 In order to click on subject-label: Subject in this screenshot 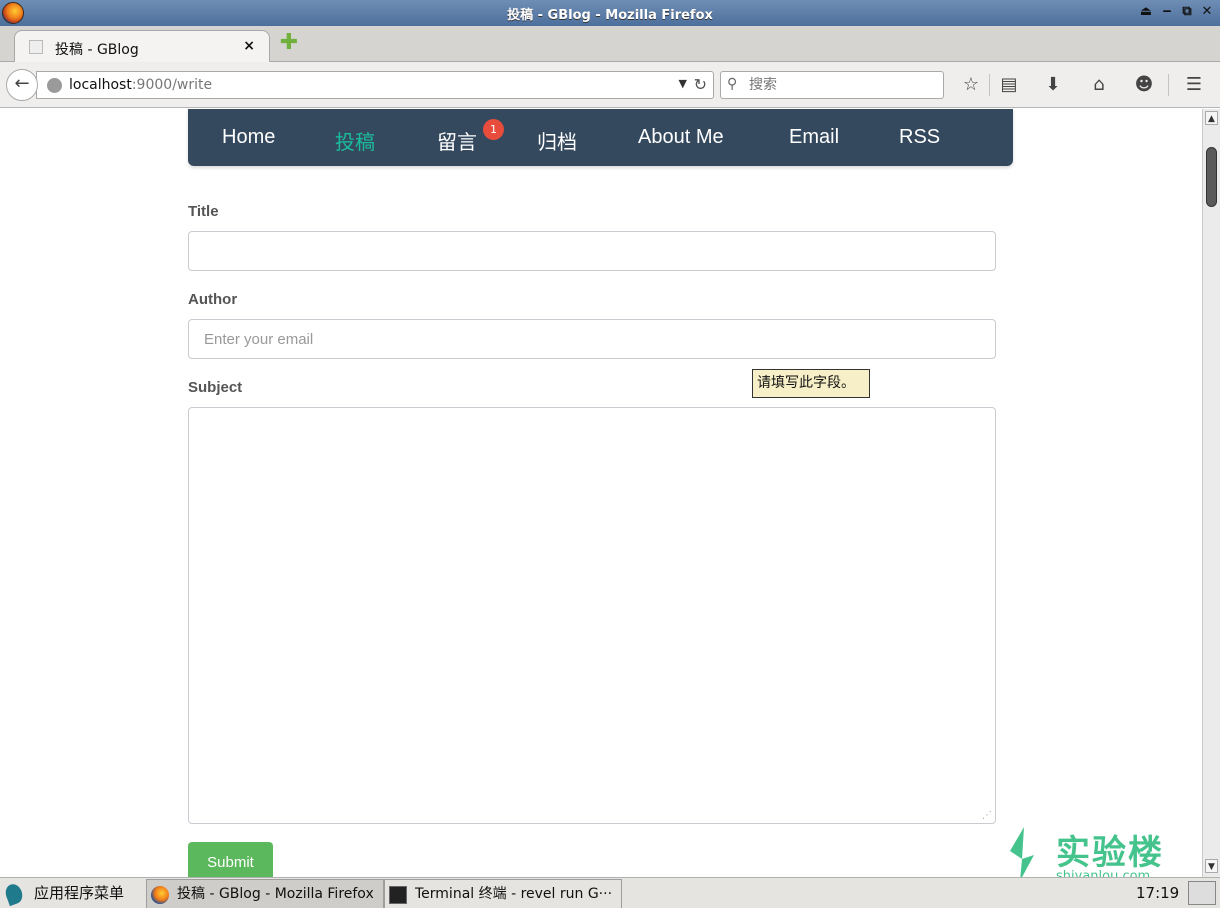, I will do `click(215, 387)`.